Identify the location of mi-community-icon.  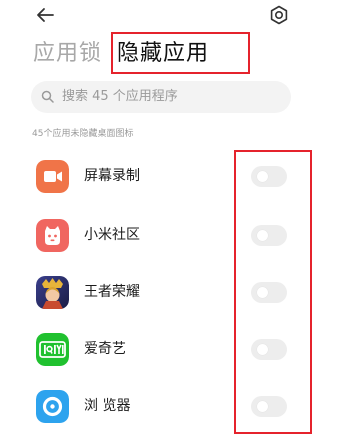
(52, 235).